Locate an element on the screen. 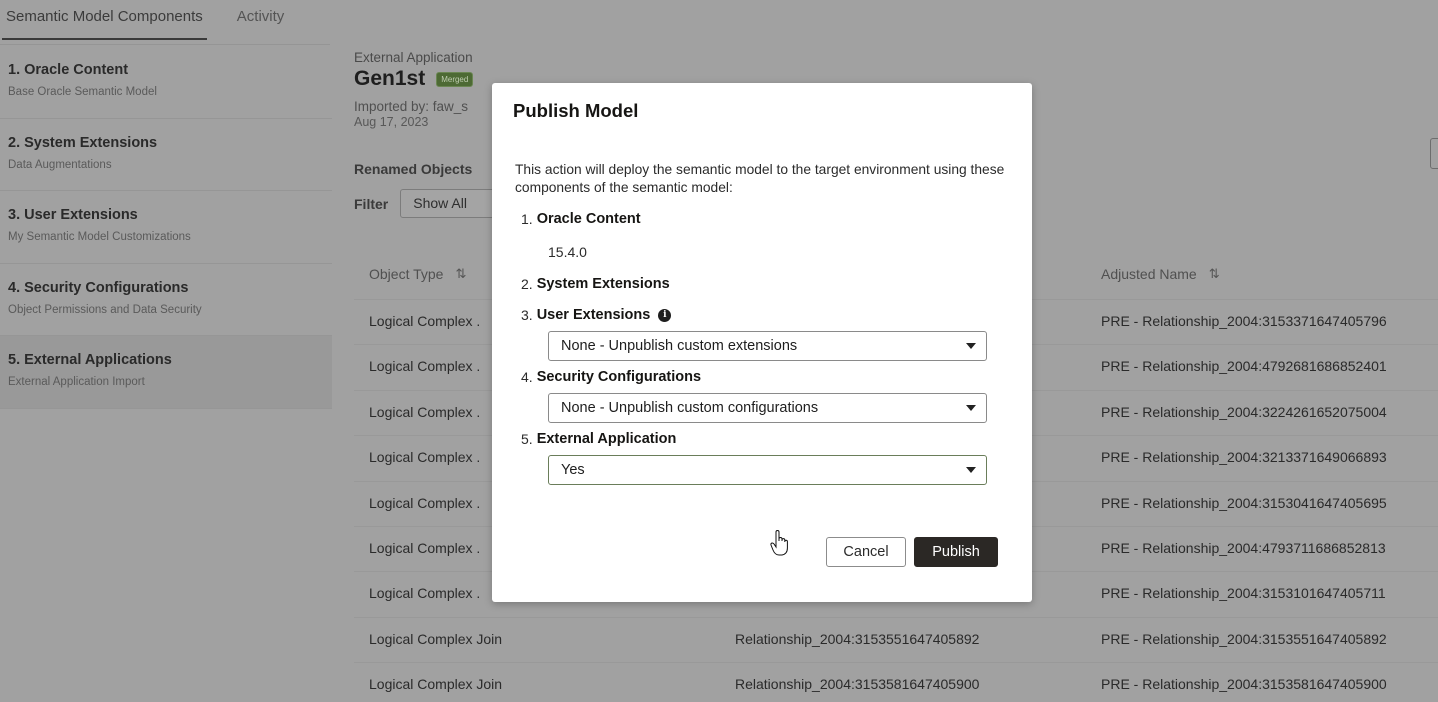  original-name-cell: Relationship_2004:3153581647405900 is located at coordinates (857, 684).